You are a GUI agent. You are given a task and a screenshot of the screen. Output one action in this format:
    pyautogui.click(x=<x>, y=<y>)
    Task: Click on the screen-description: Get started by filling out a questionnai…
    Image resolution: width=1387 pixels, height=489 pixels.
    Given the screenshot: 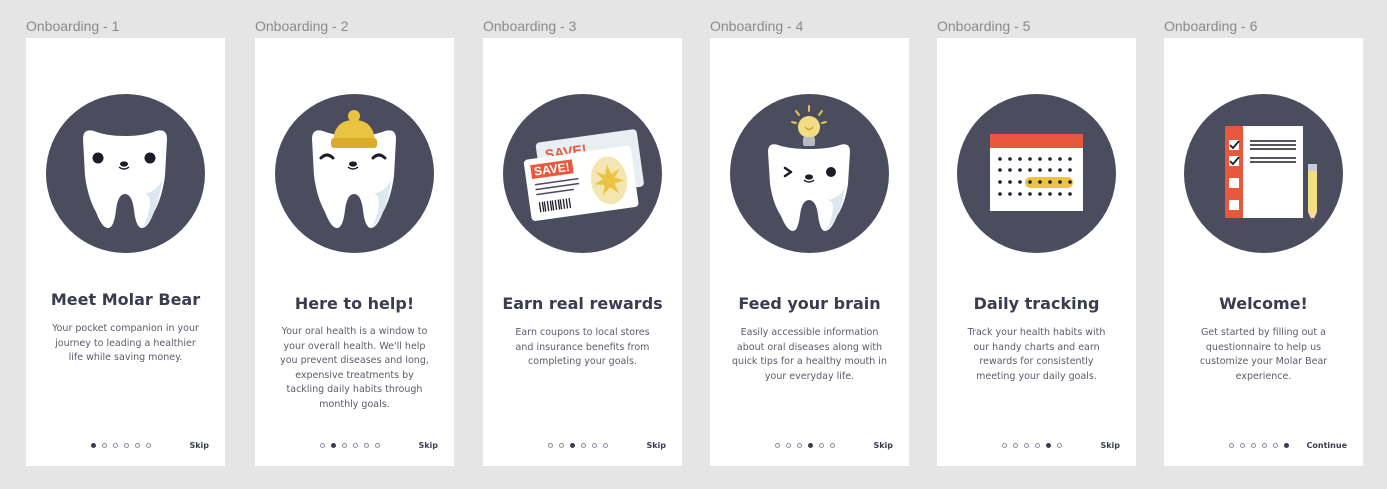 What is the action you would take?
    pyautogui.click(x=1263, y=354)
    